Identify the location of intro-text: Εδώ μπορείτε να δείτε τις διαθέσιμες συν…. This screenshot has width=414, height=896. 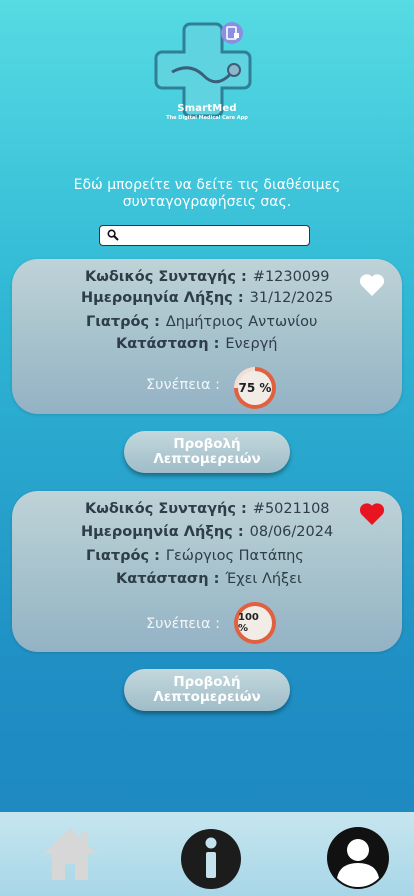
(207, 193).